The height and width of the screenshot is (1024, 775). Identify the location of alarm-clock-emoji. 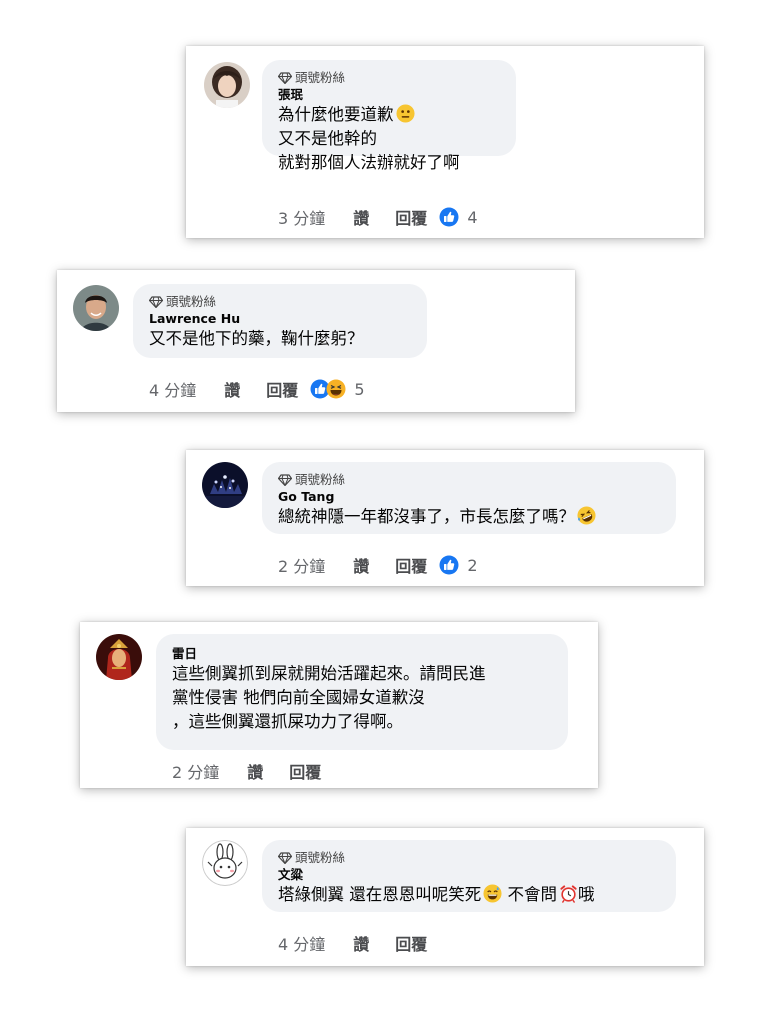
(568, 893).